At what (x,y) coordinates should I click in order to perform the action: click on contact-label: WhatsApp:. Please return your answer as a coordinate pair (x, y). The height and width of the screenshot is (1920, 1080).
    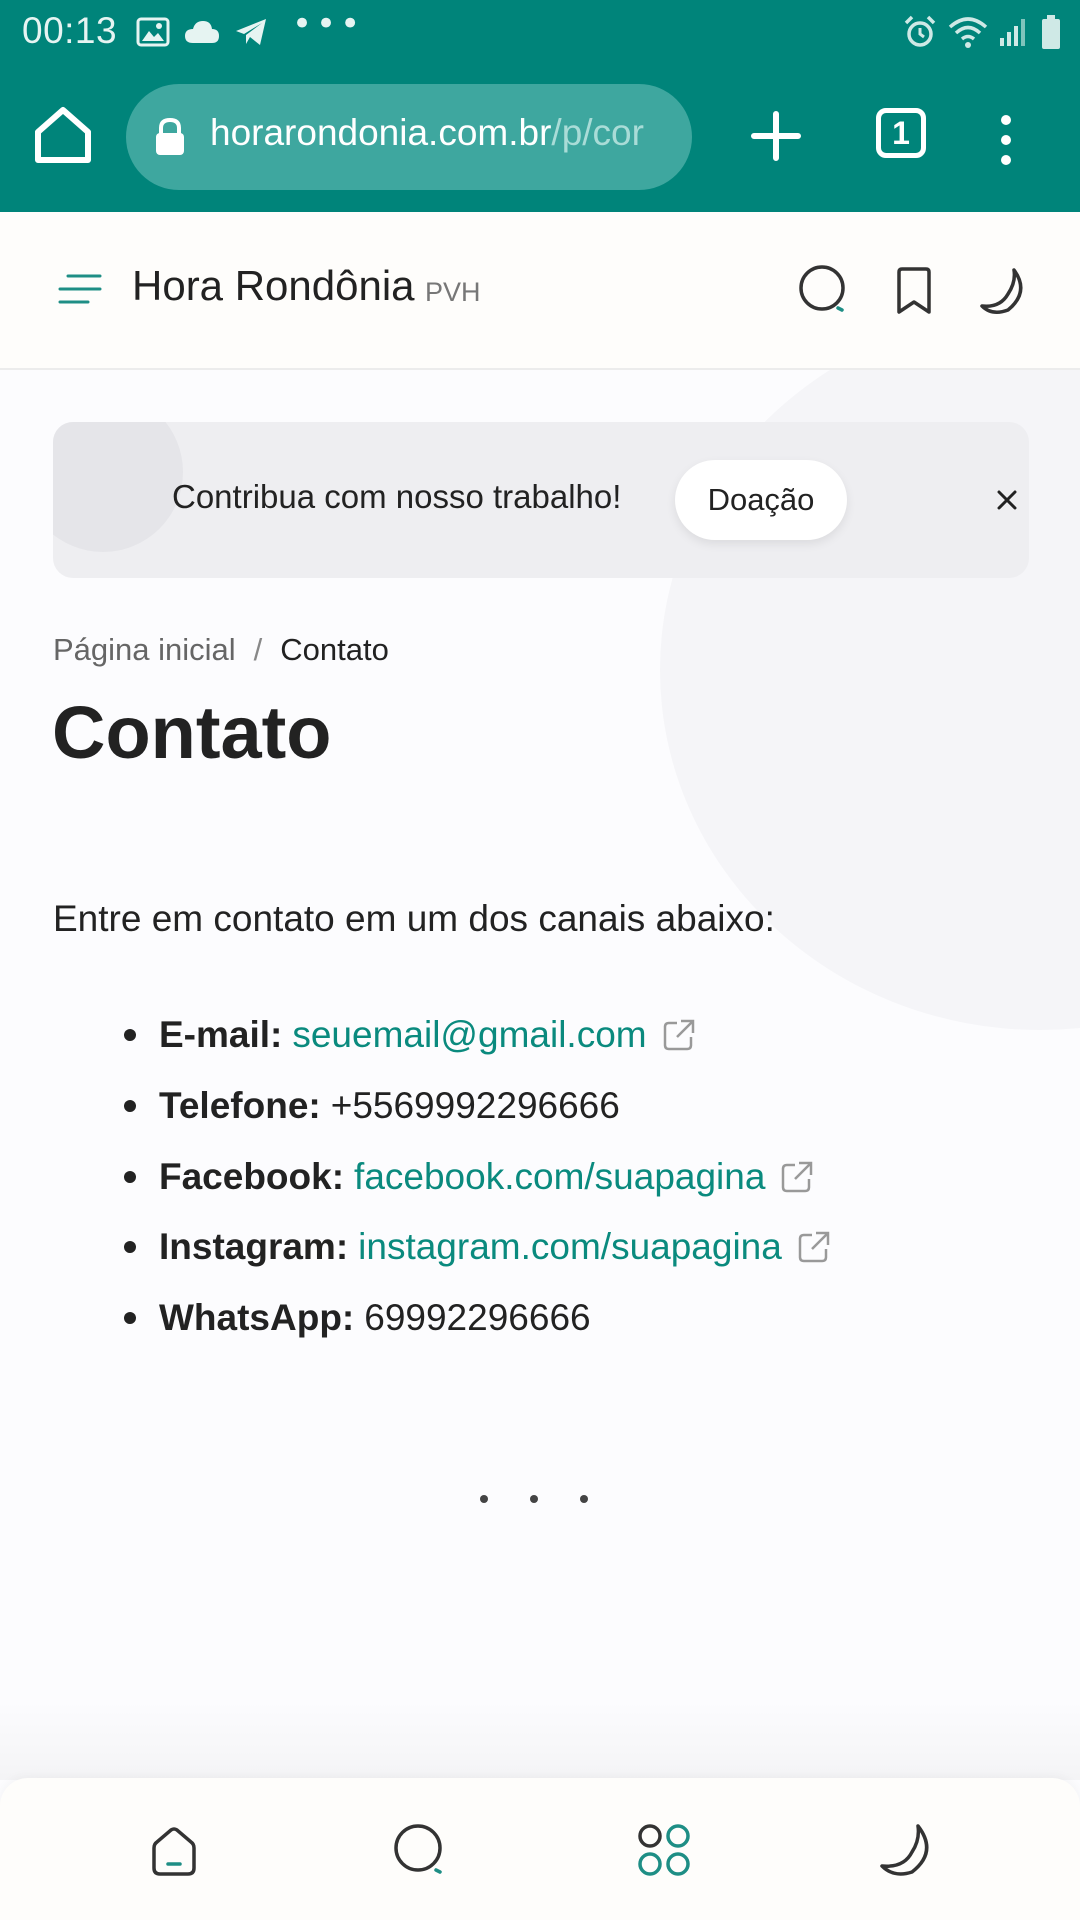
    Looking at the image, I should click on (257, 1317).